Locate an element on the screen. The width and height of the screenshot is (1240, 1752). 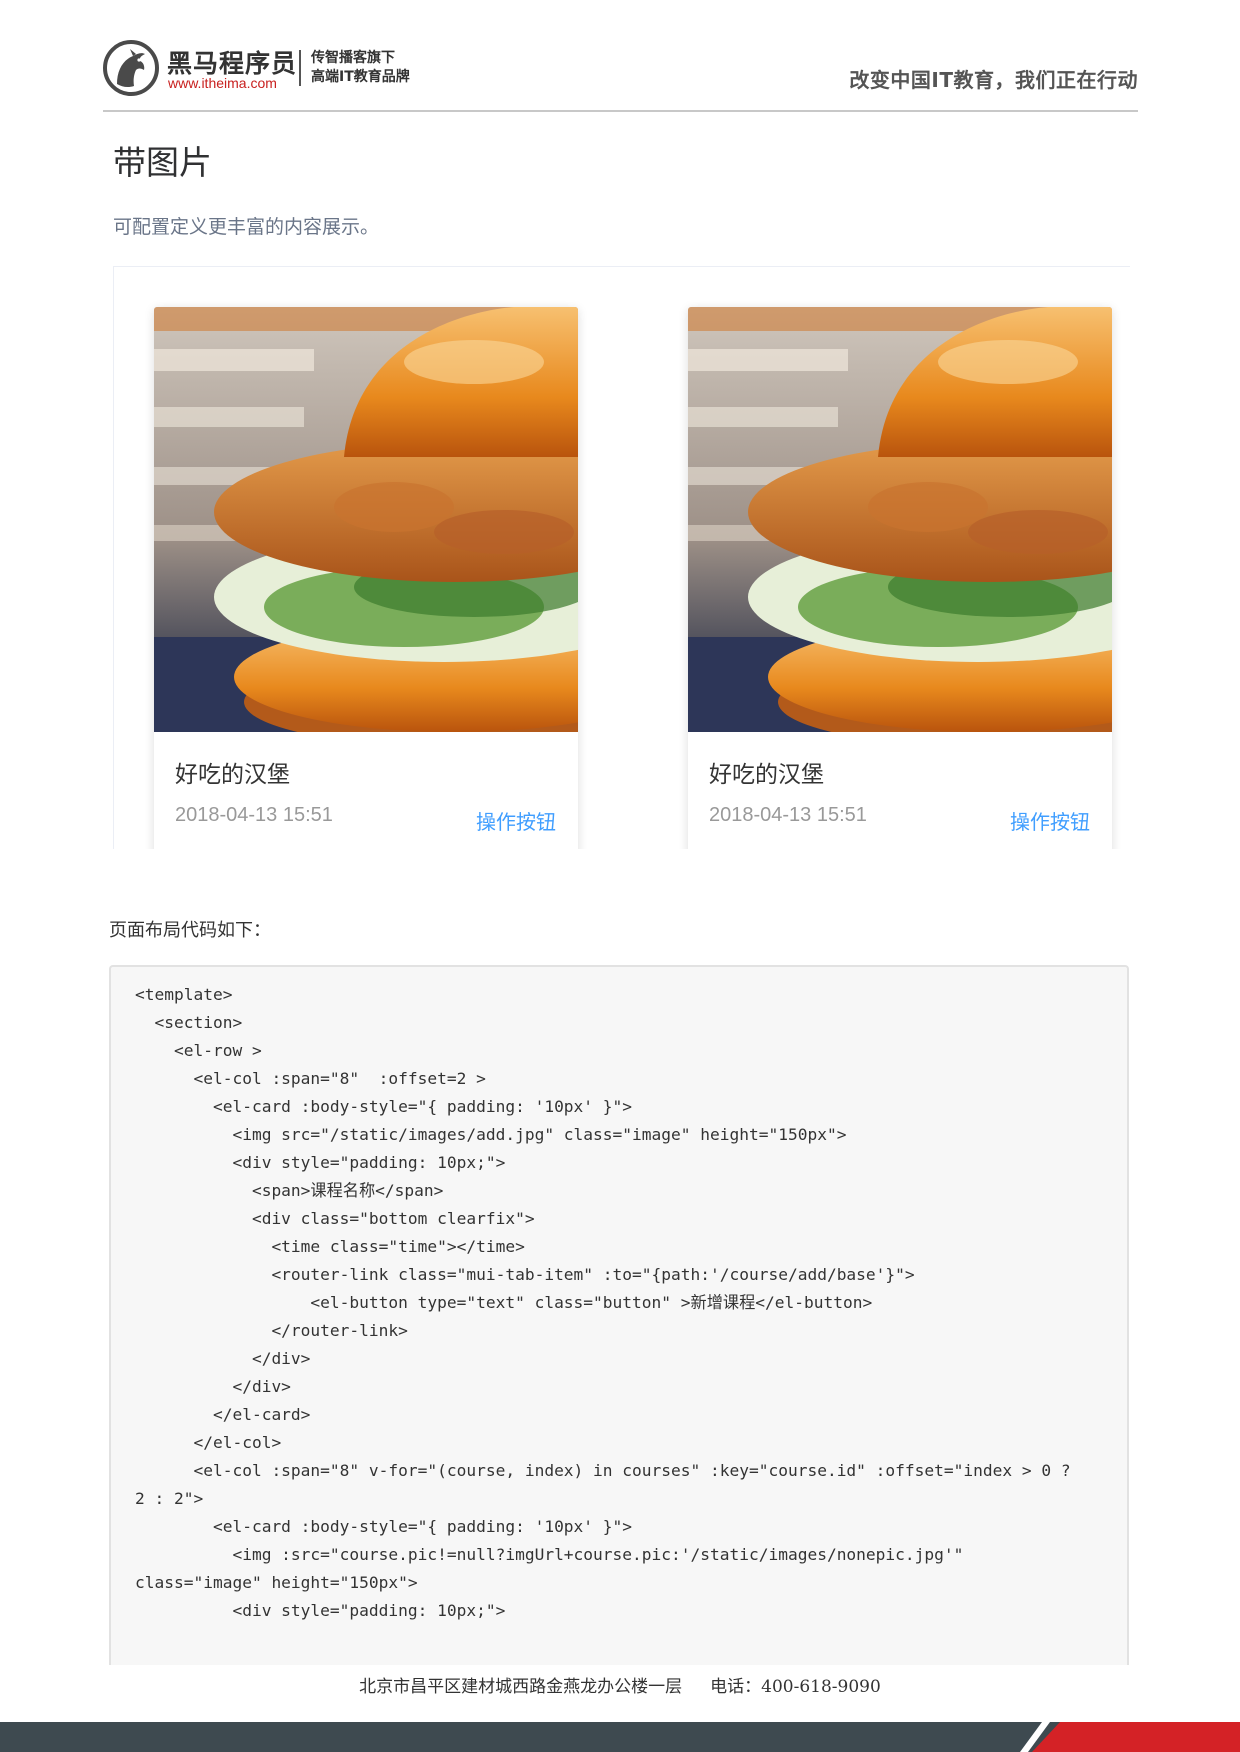
code-line: <el-col :span="8" :offset=2 > is located at coordinates (310, 1078).